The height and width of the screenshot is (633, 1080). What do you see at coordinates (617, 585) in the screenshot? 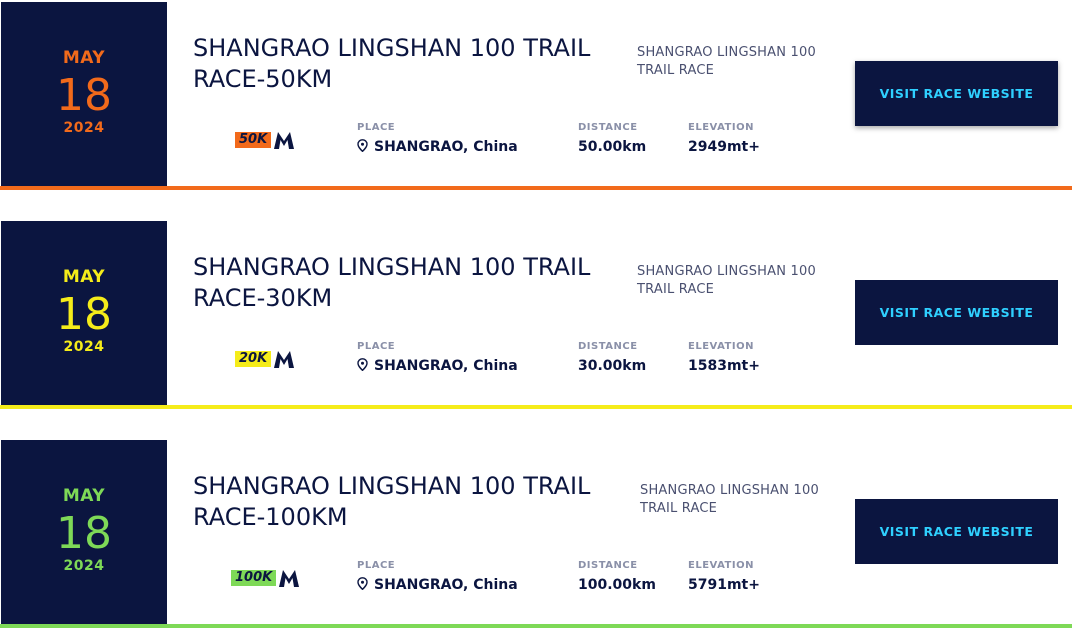
I see `distance-value: 100.00km` at bounding box center [617, 585].